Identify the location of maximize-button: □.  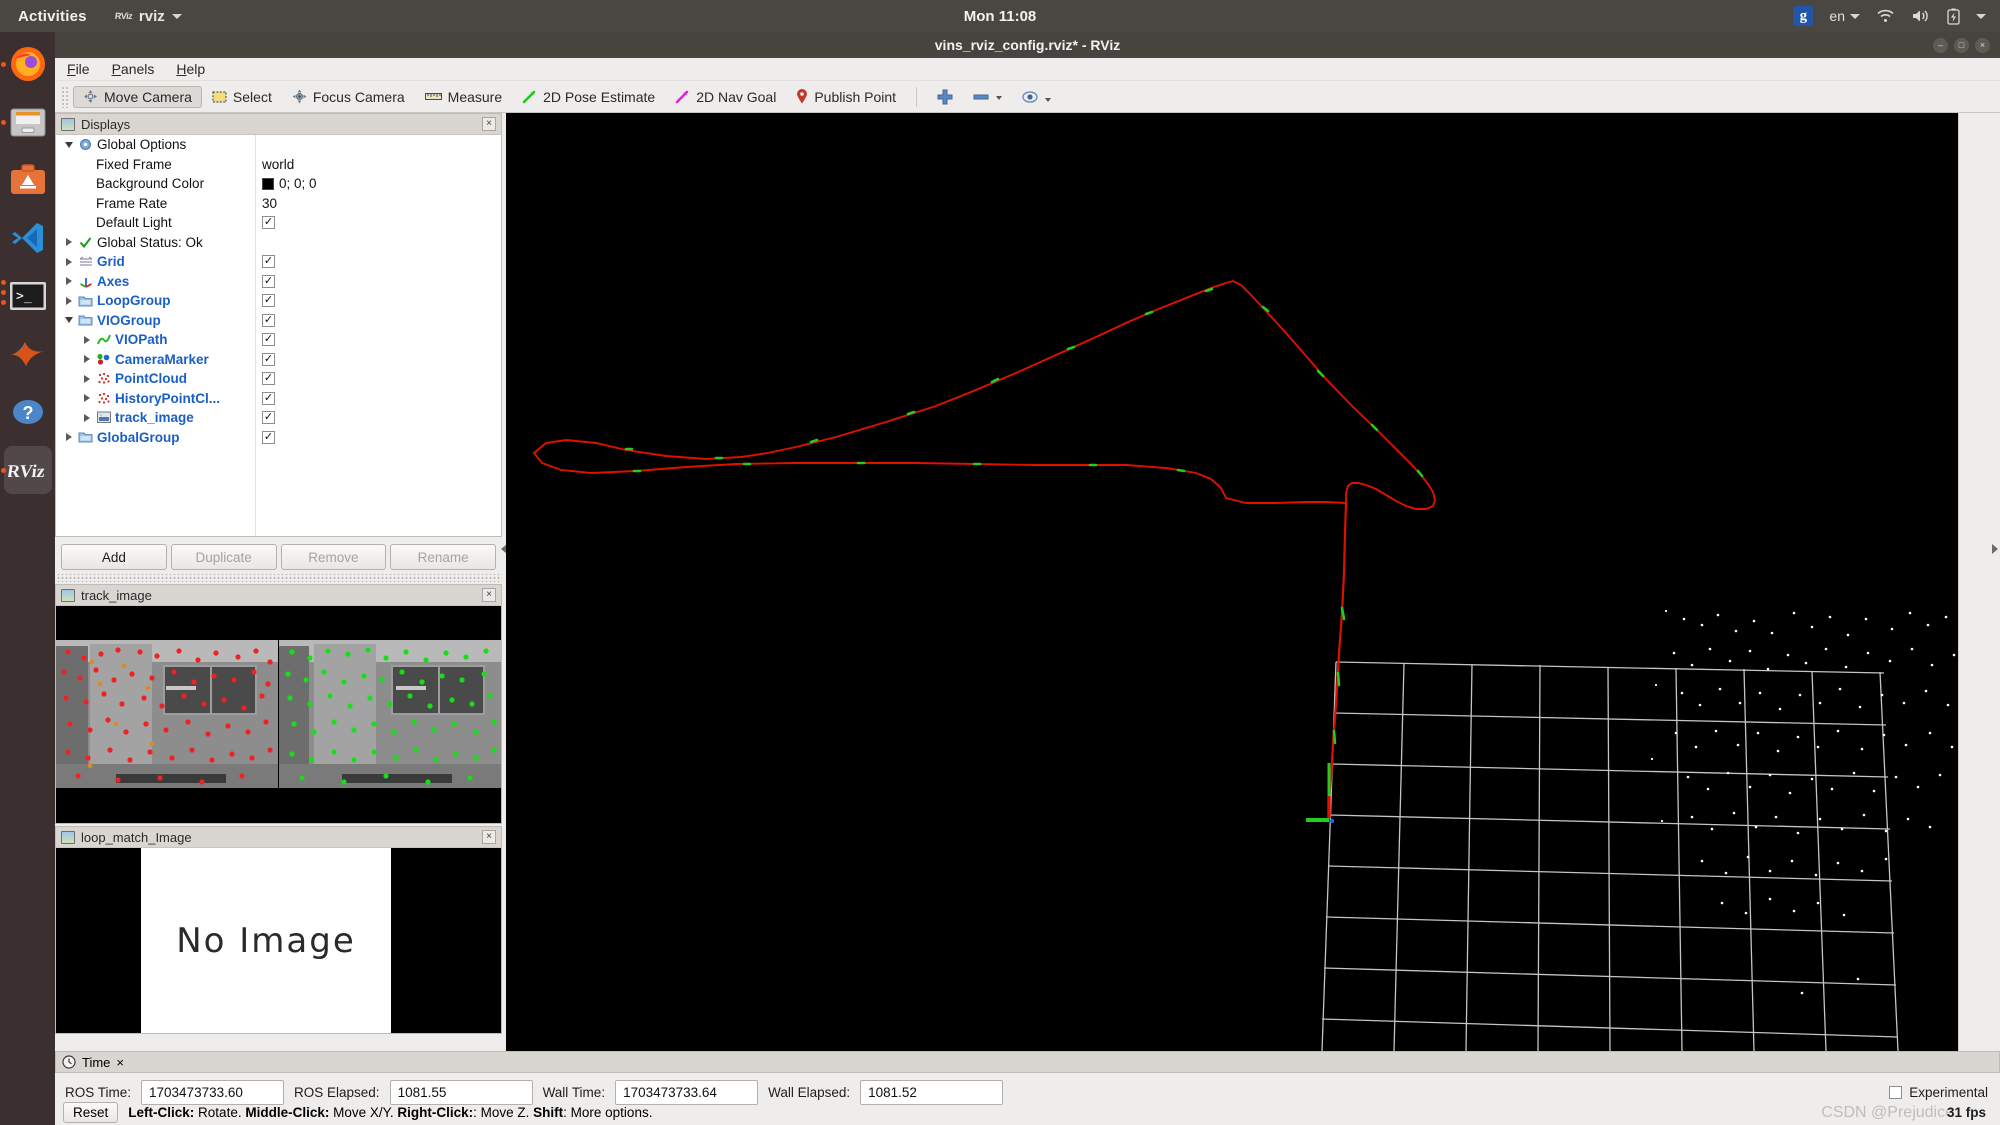
(1961, 45).